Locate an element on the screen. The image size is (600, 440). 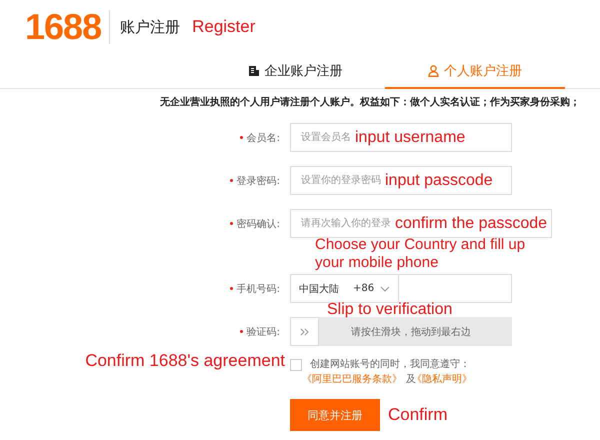
field-label: 会员名: is located at coordinates (263, 138).